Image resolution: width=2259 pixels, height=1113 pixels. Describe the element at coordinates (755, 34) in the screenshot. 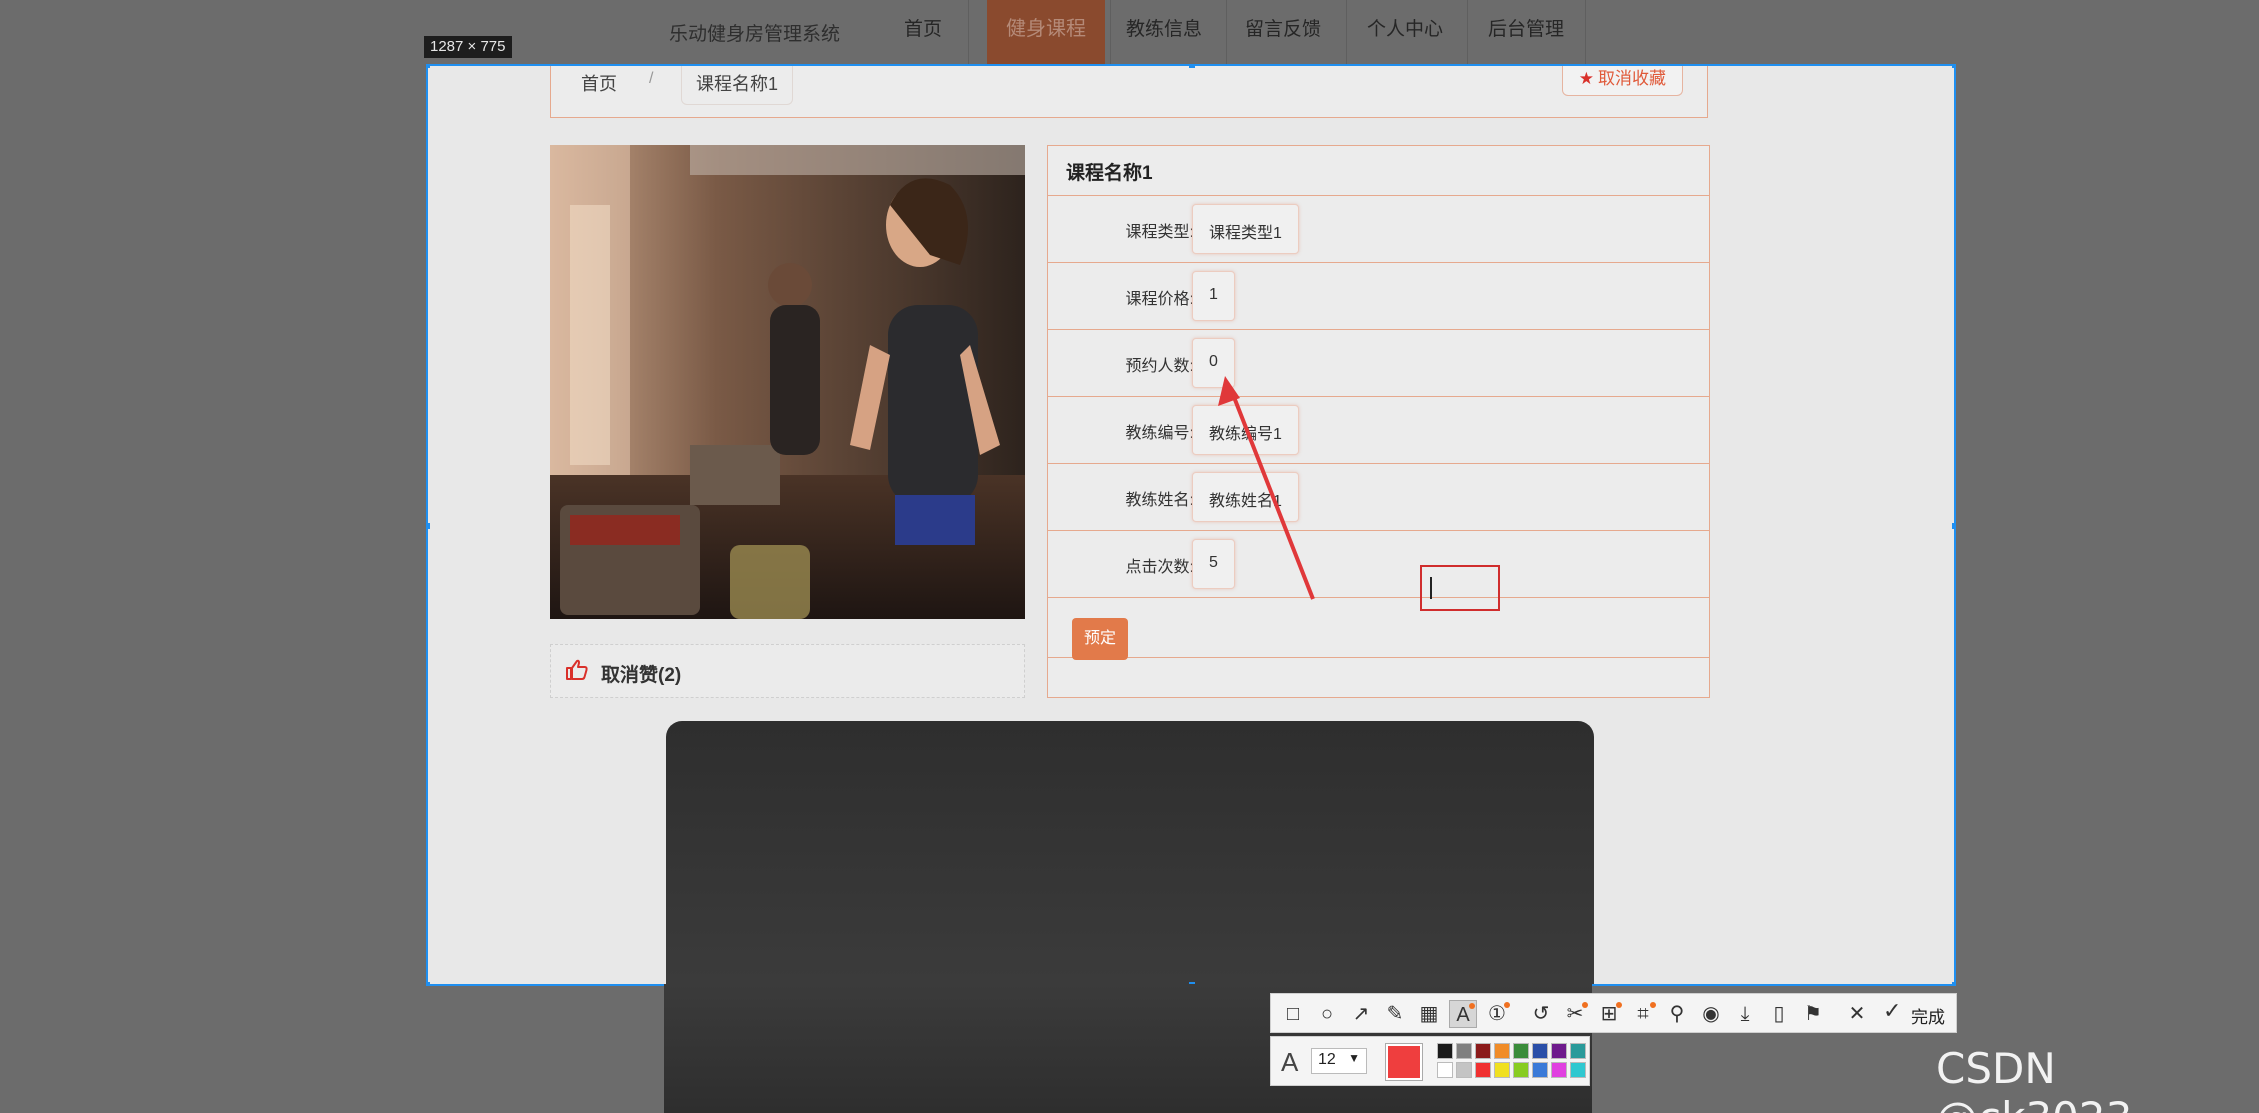

I see `site-brand: 乐动健身房管理系统` at that location.